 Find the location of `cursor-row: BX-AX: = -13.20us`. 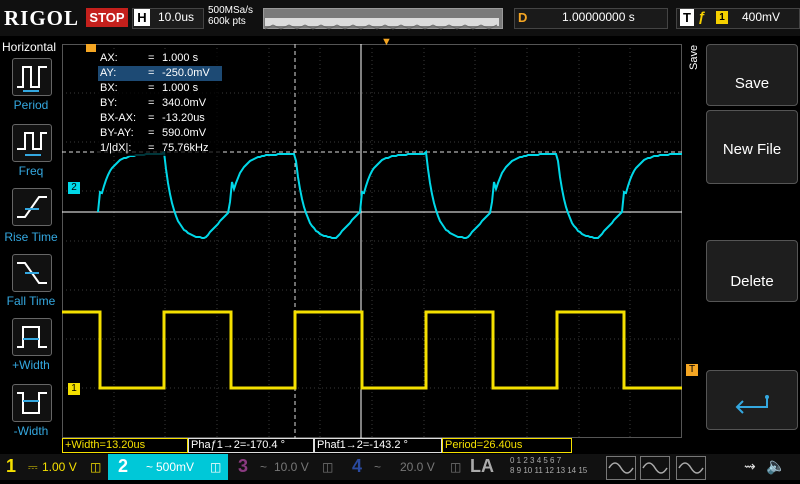

cursor-row: BX-AX: = -13.20us is located at coordinates (160, 118).